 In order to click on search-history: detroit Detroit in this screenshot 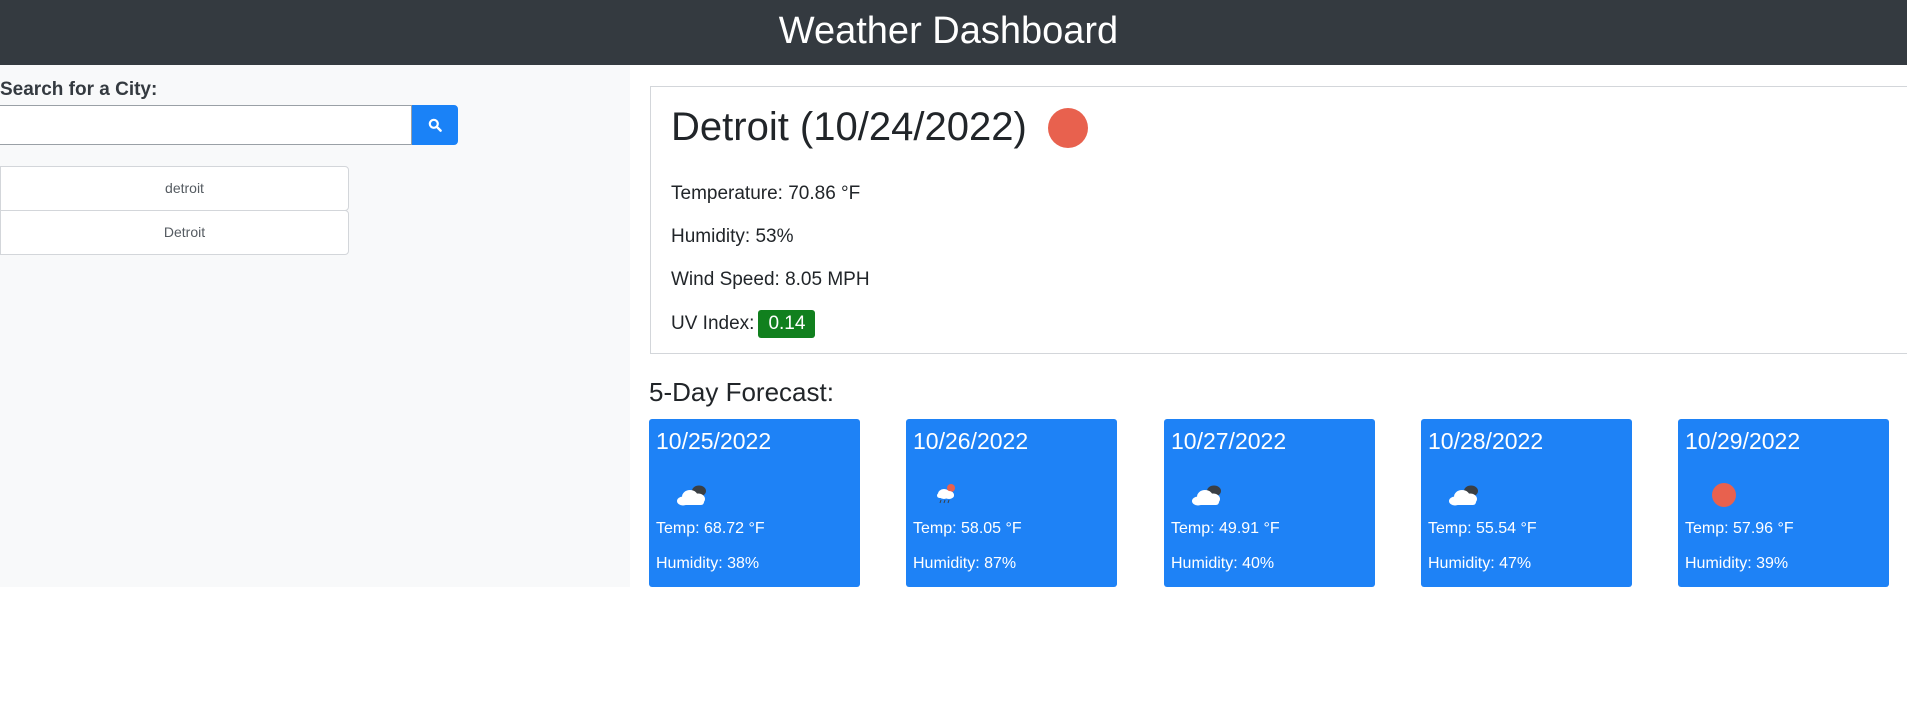, I will do `click(174, 210)`.